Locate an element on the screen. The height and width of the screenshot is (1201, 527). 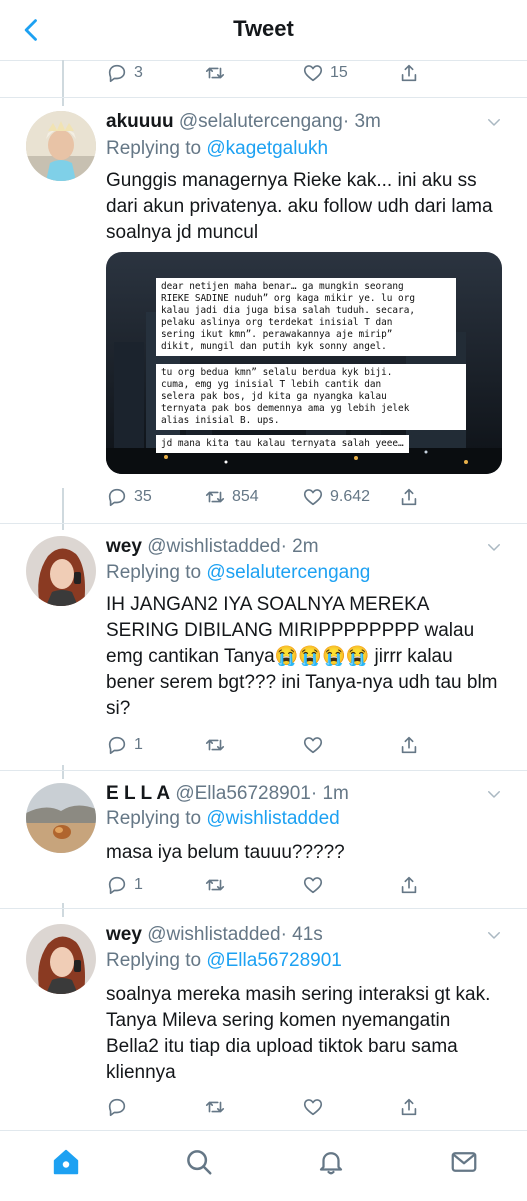
home-icon is located at coordinates (66, 1162).